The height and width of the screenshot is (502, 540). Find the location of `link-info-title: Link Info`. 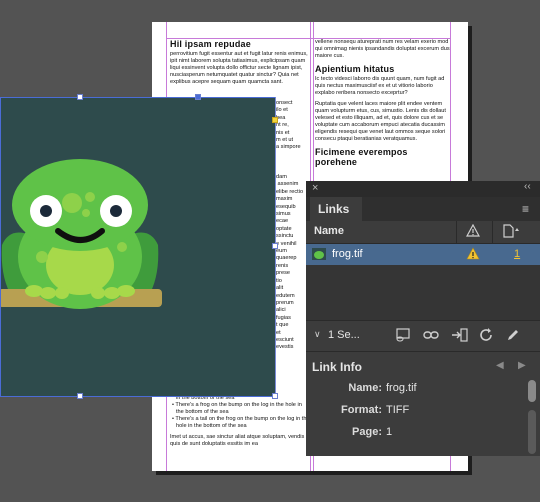

link-info-title: Link Info is located at coordinates (337, 367).